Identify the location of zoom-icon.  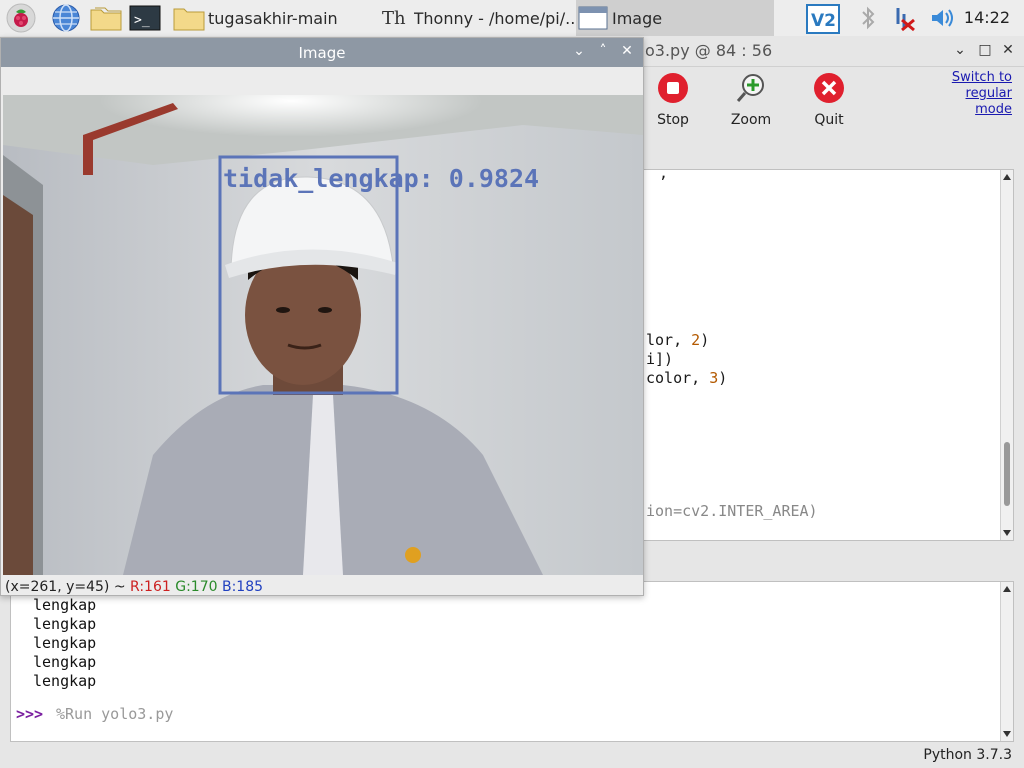
(750, 88).